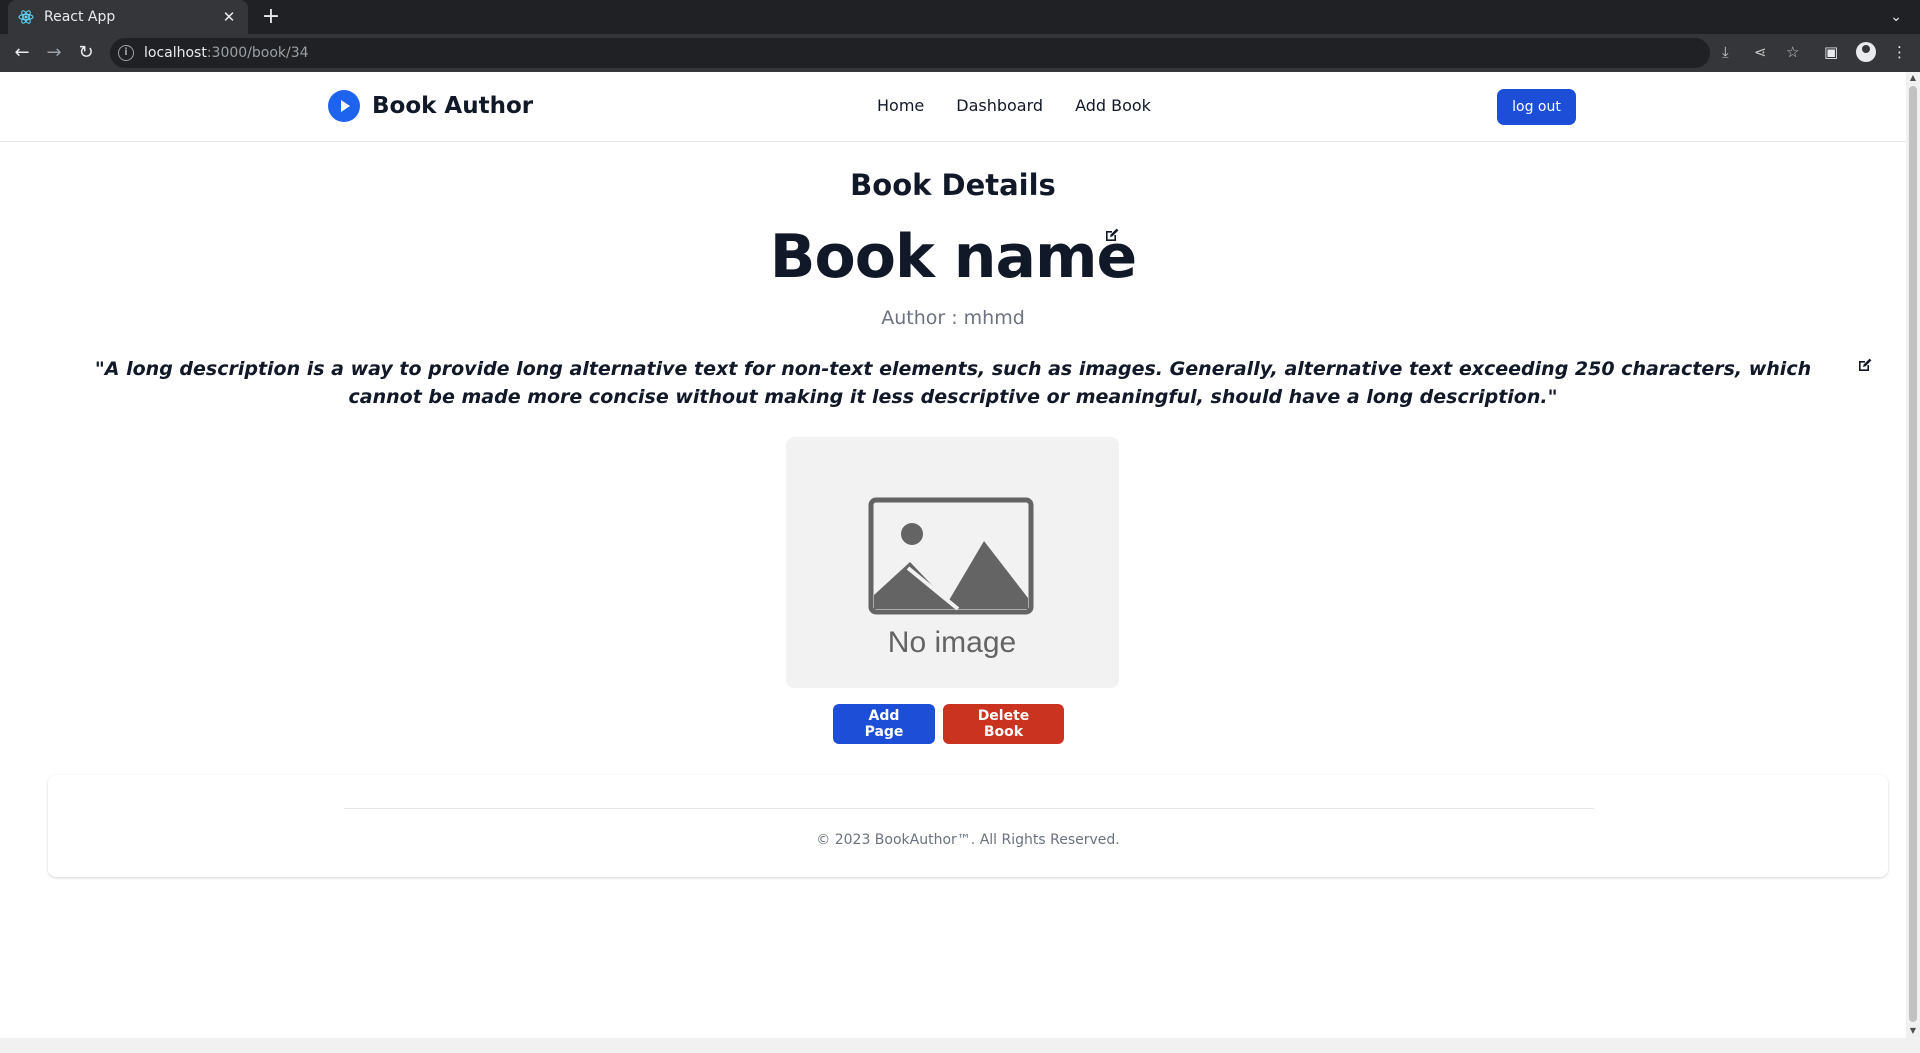 Image resolution: width=1920 pixels, height=1053 pixels. What do you see at coordinates (175, 53) in the screenshot?
I see `url-host: localhost` at bounding box center [175, 53].